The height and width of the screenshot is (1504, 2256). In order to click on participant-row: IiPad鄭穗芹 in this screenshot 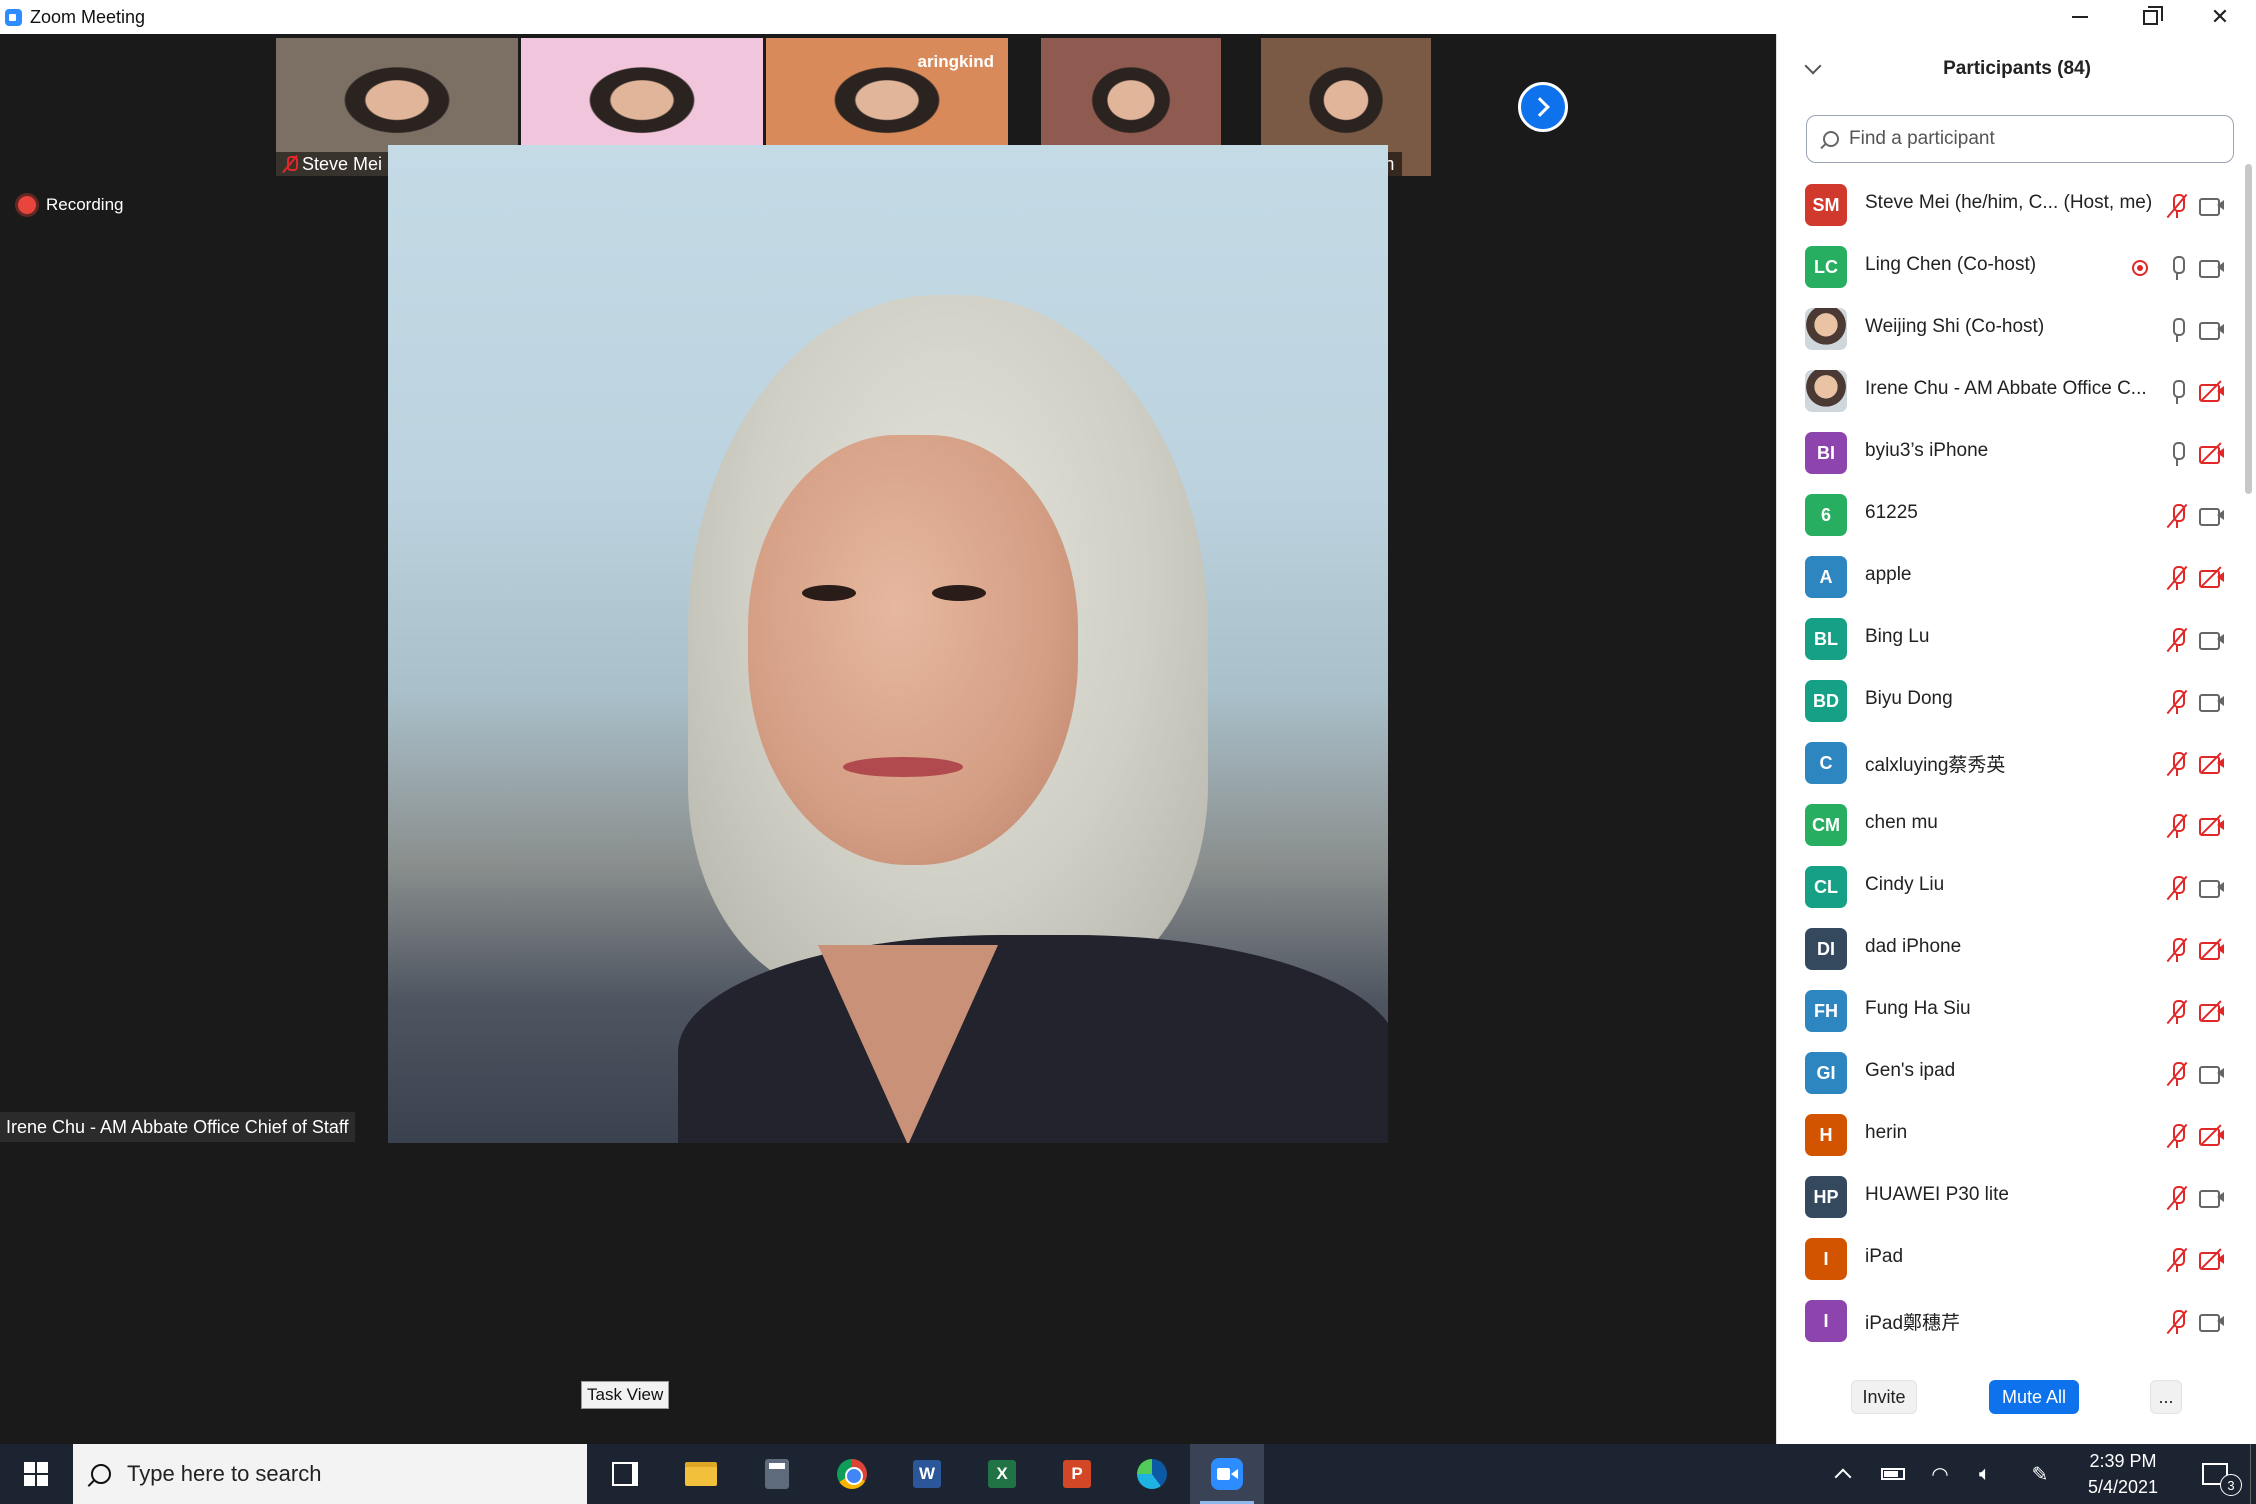, I will do `click(2010, 1319)`.